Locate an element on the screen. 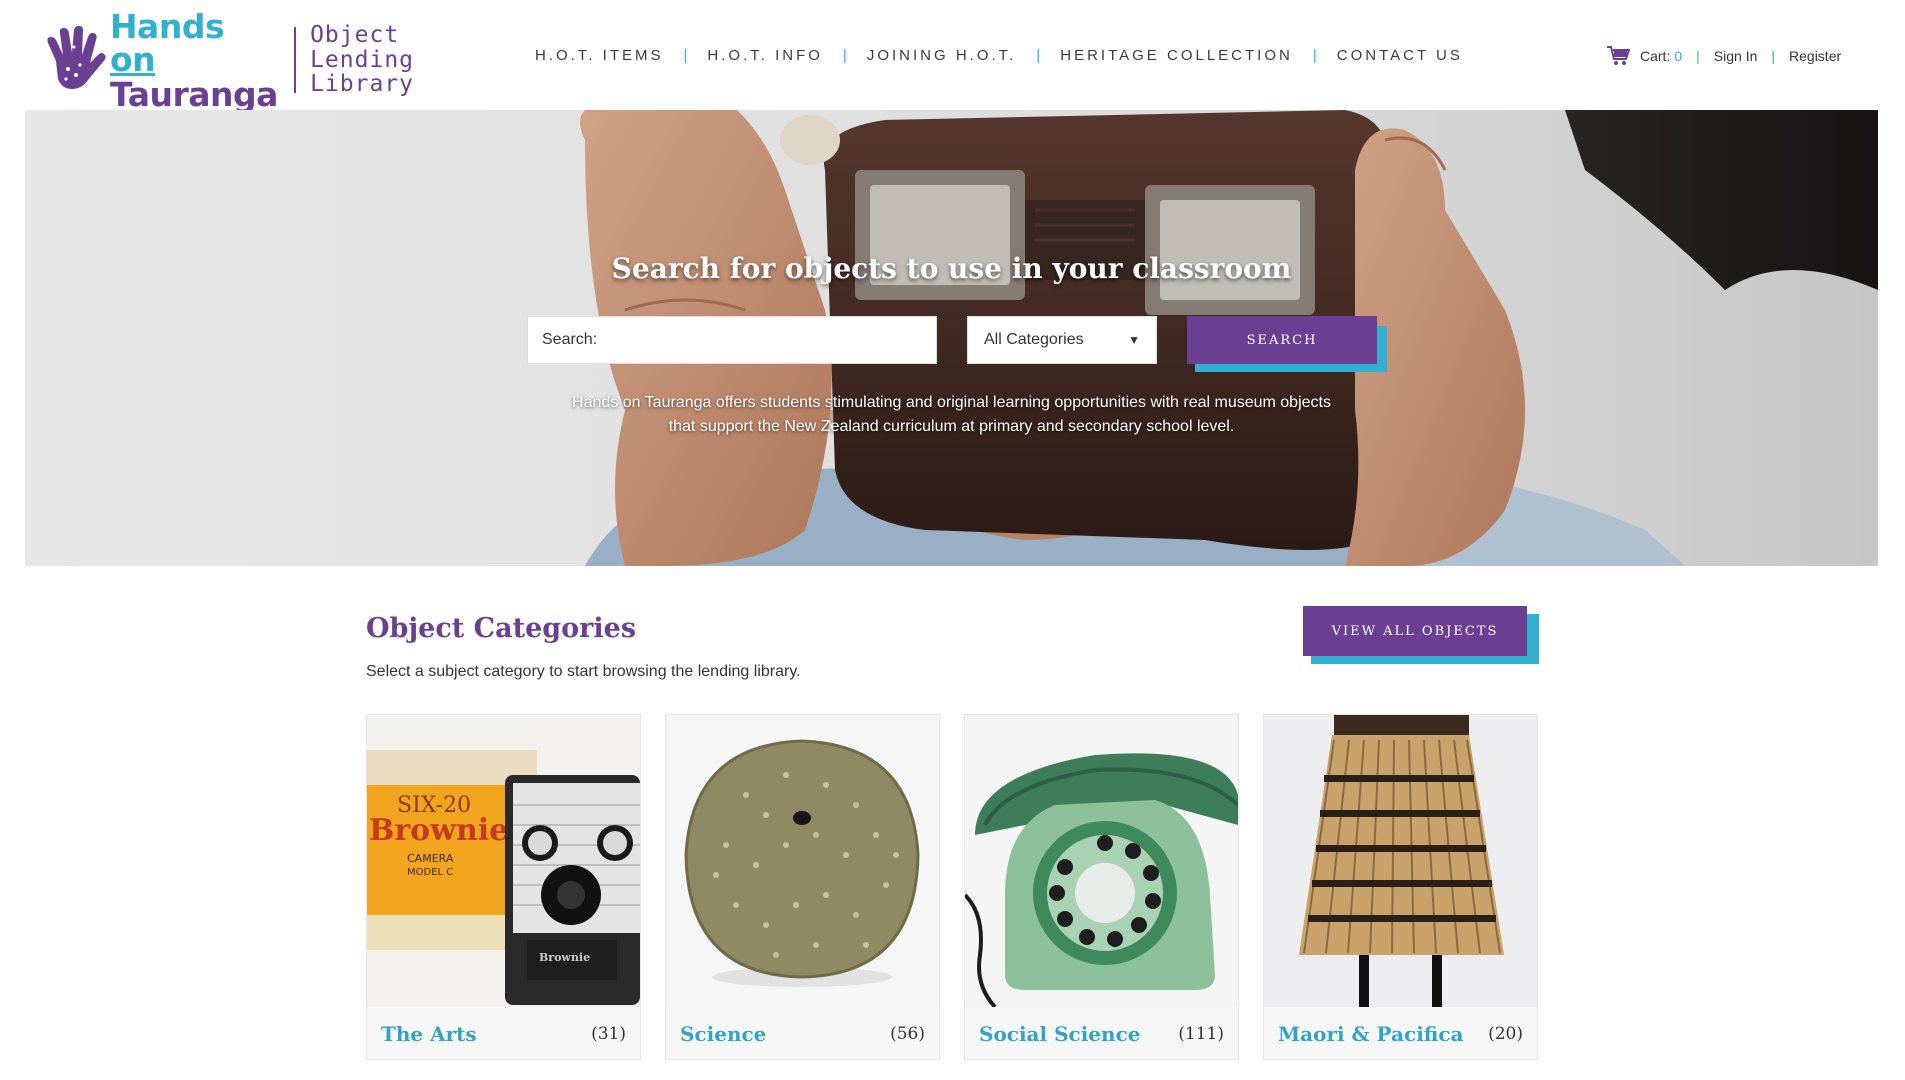 The height and width of the screenshot is (1080, 1905). category-select-value: All Categories is located at coordinates (1034, 339).